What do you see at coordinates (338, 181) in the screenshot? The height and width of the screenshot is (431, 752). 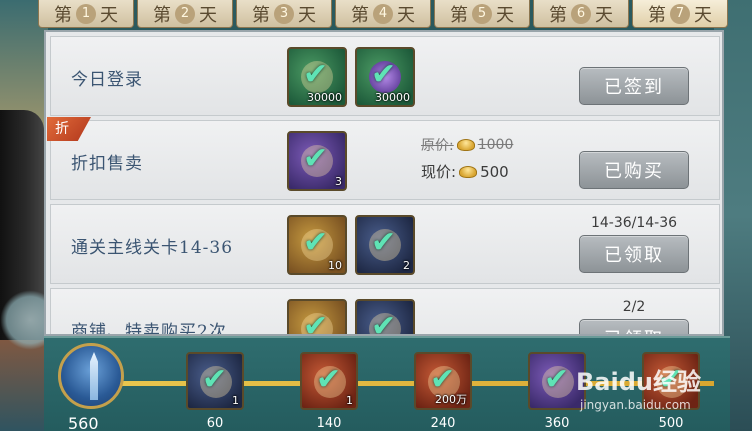 I see `reward-qty: 3` at bounding box center [338, 181].